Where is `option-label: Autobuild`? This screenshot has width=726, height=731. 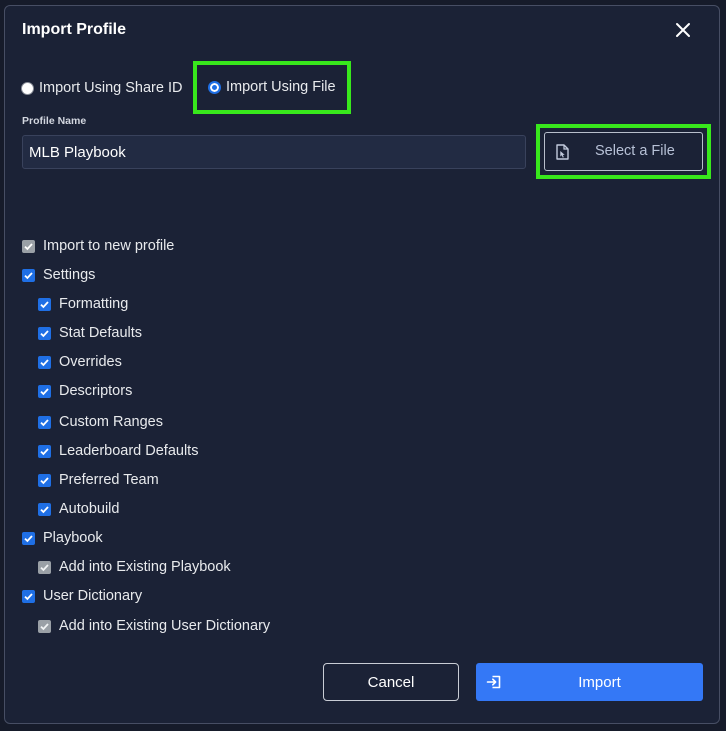 option-label: Autobuild is located at coordinates (89, 509).